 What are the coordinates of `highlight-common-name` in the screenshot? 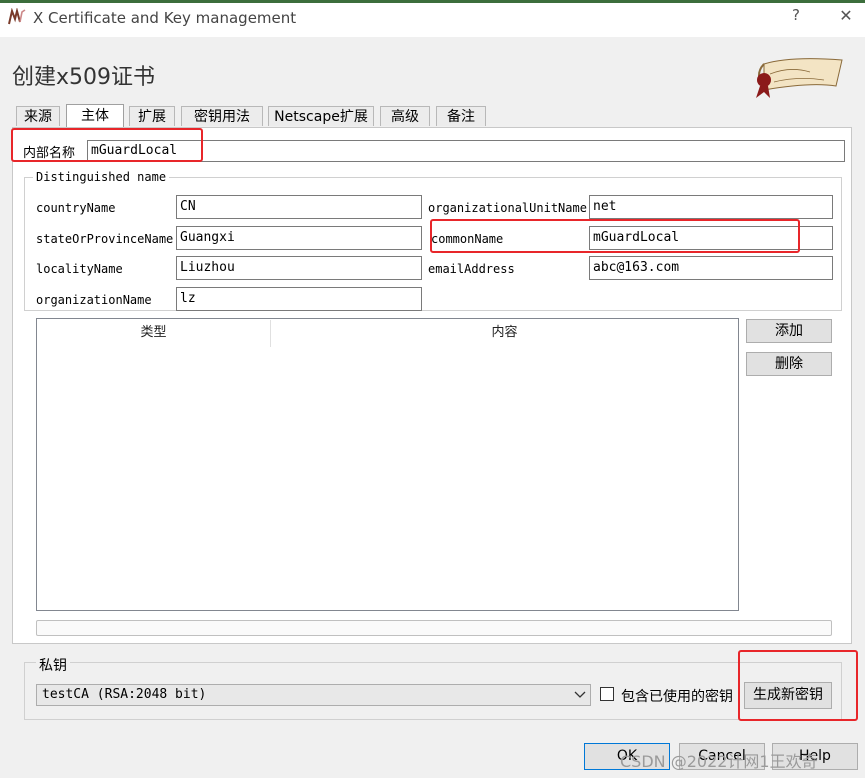 It's located at (615, 236).